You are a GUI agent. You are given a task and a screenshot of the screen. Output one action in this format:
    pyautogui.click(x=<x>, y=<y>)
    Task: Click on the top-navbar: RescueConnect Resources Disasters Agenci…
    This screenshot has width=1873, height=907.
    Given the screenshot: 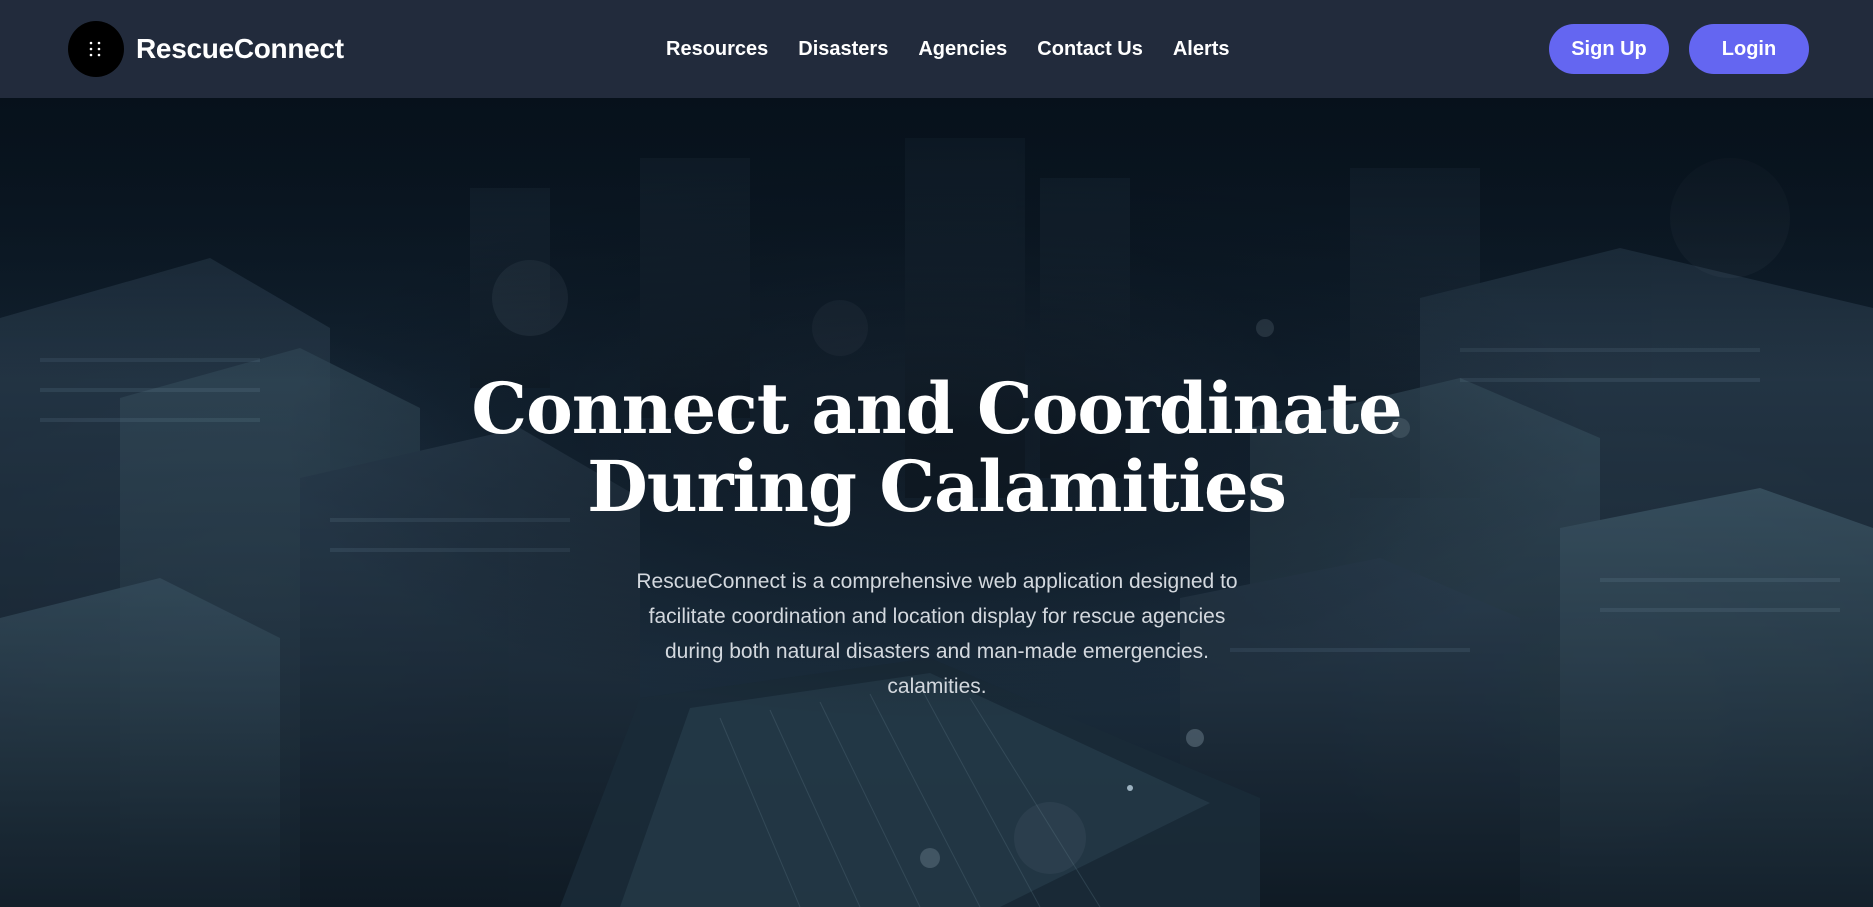 What is the action you would take?
    pyautogui.click(x=936, y=49)
    